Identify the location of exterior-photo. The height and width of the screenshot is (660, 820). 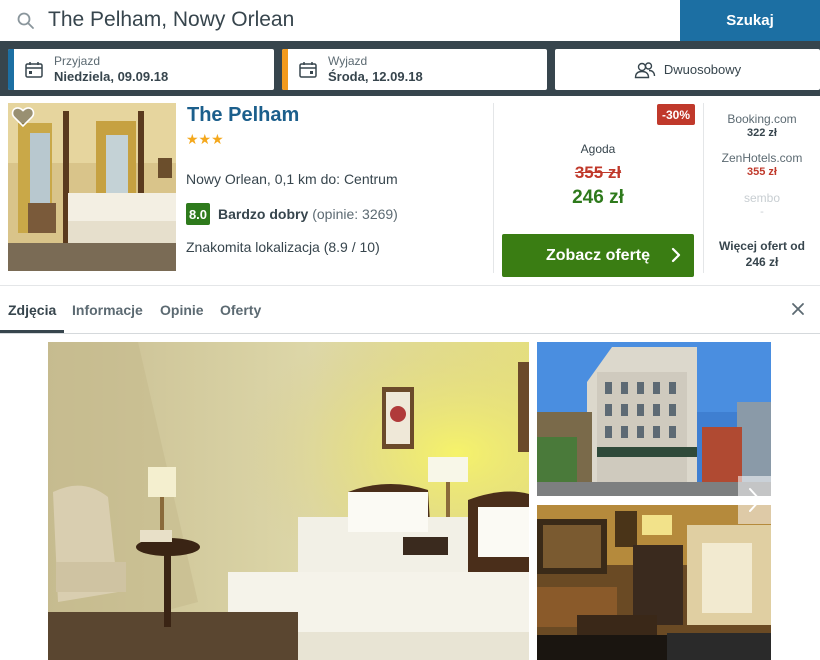
(654, 419).